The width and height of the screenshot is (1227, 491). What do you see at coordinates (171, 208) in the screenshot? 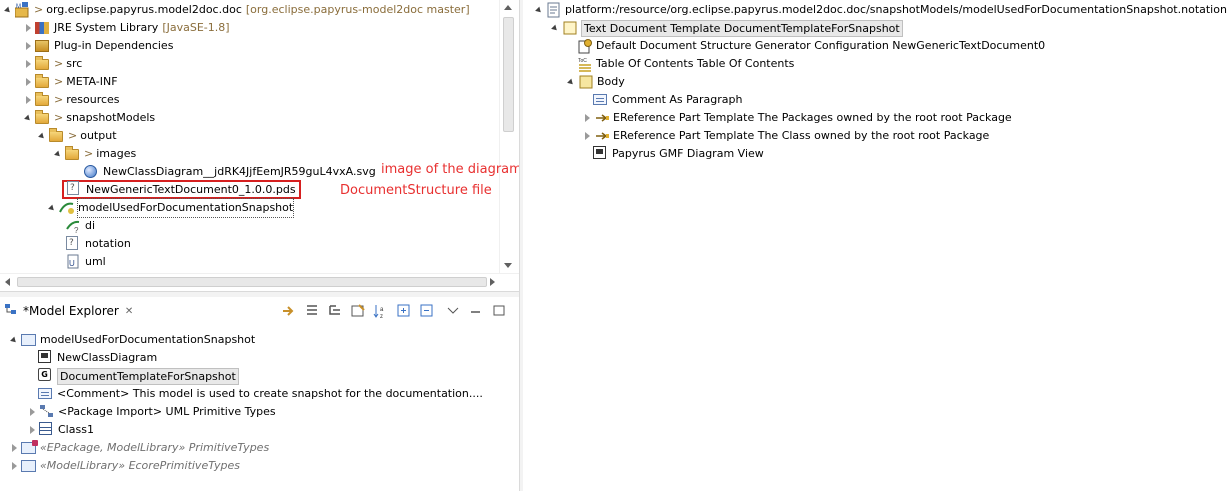
I see `tree-row-model: modelUsedForDocumentationSnapshot` at bounding box center [171, 208].